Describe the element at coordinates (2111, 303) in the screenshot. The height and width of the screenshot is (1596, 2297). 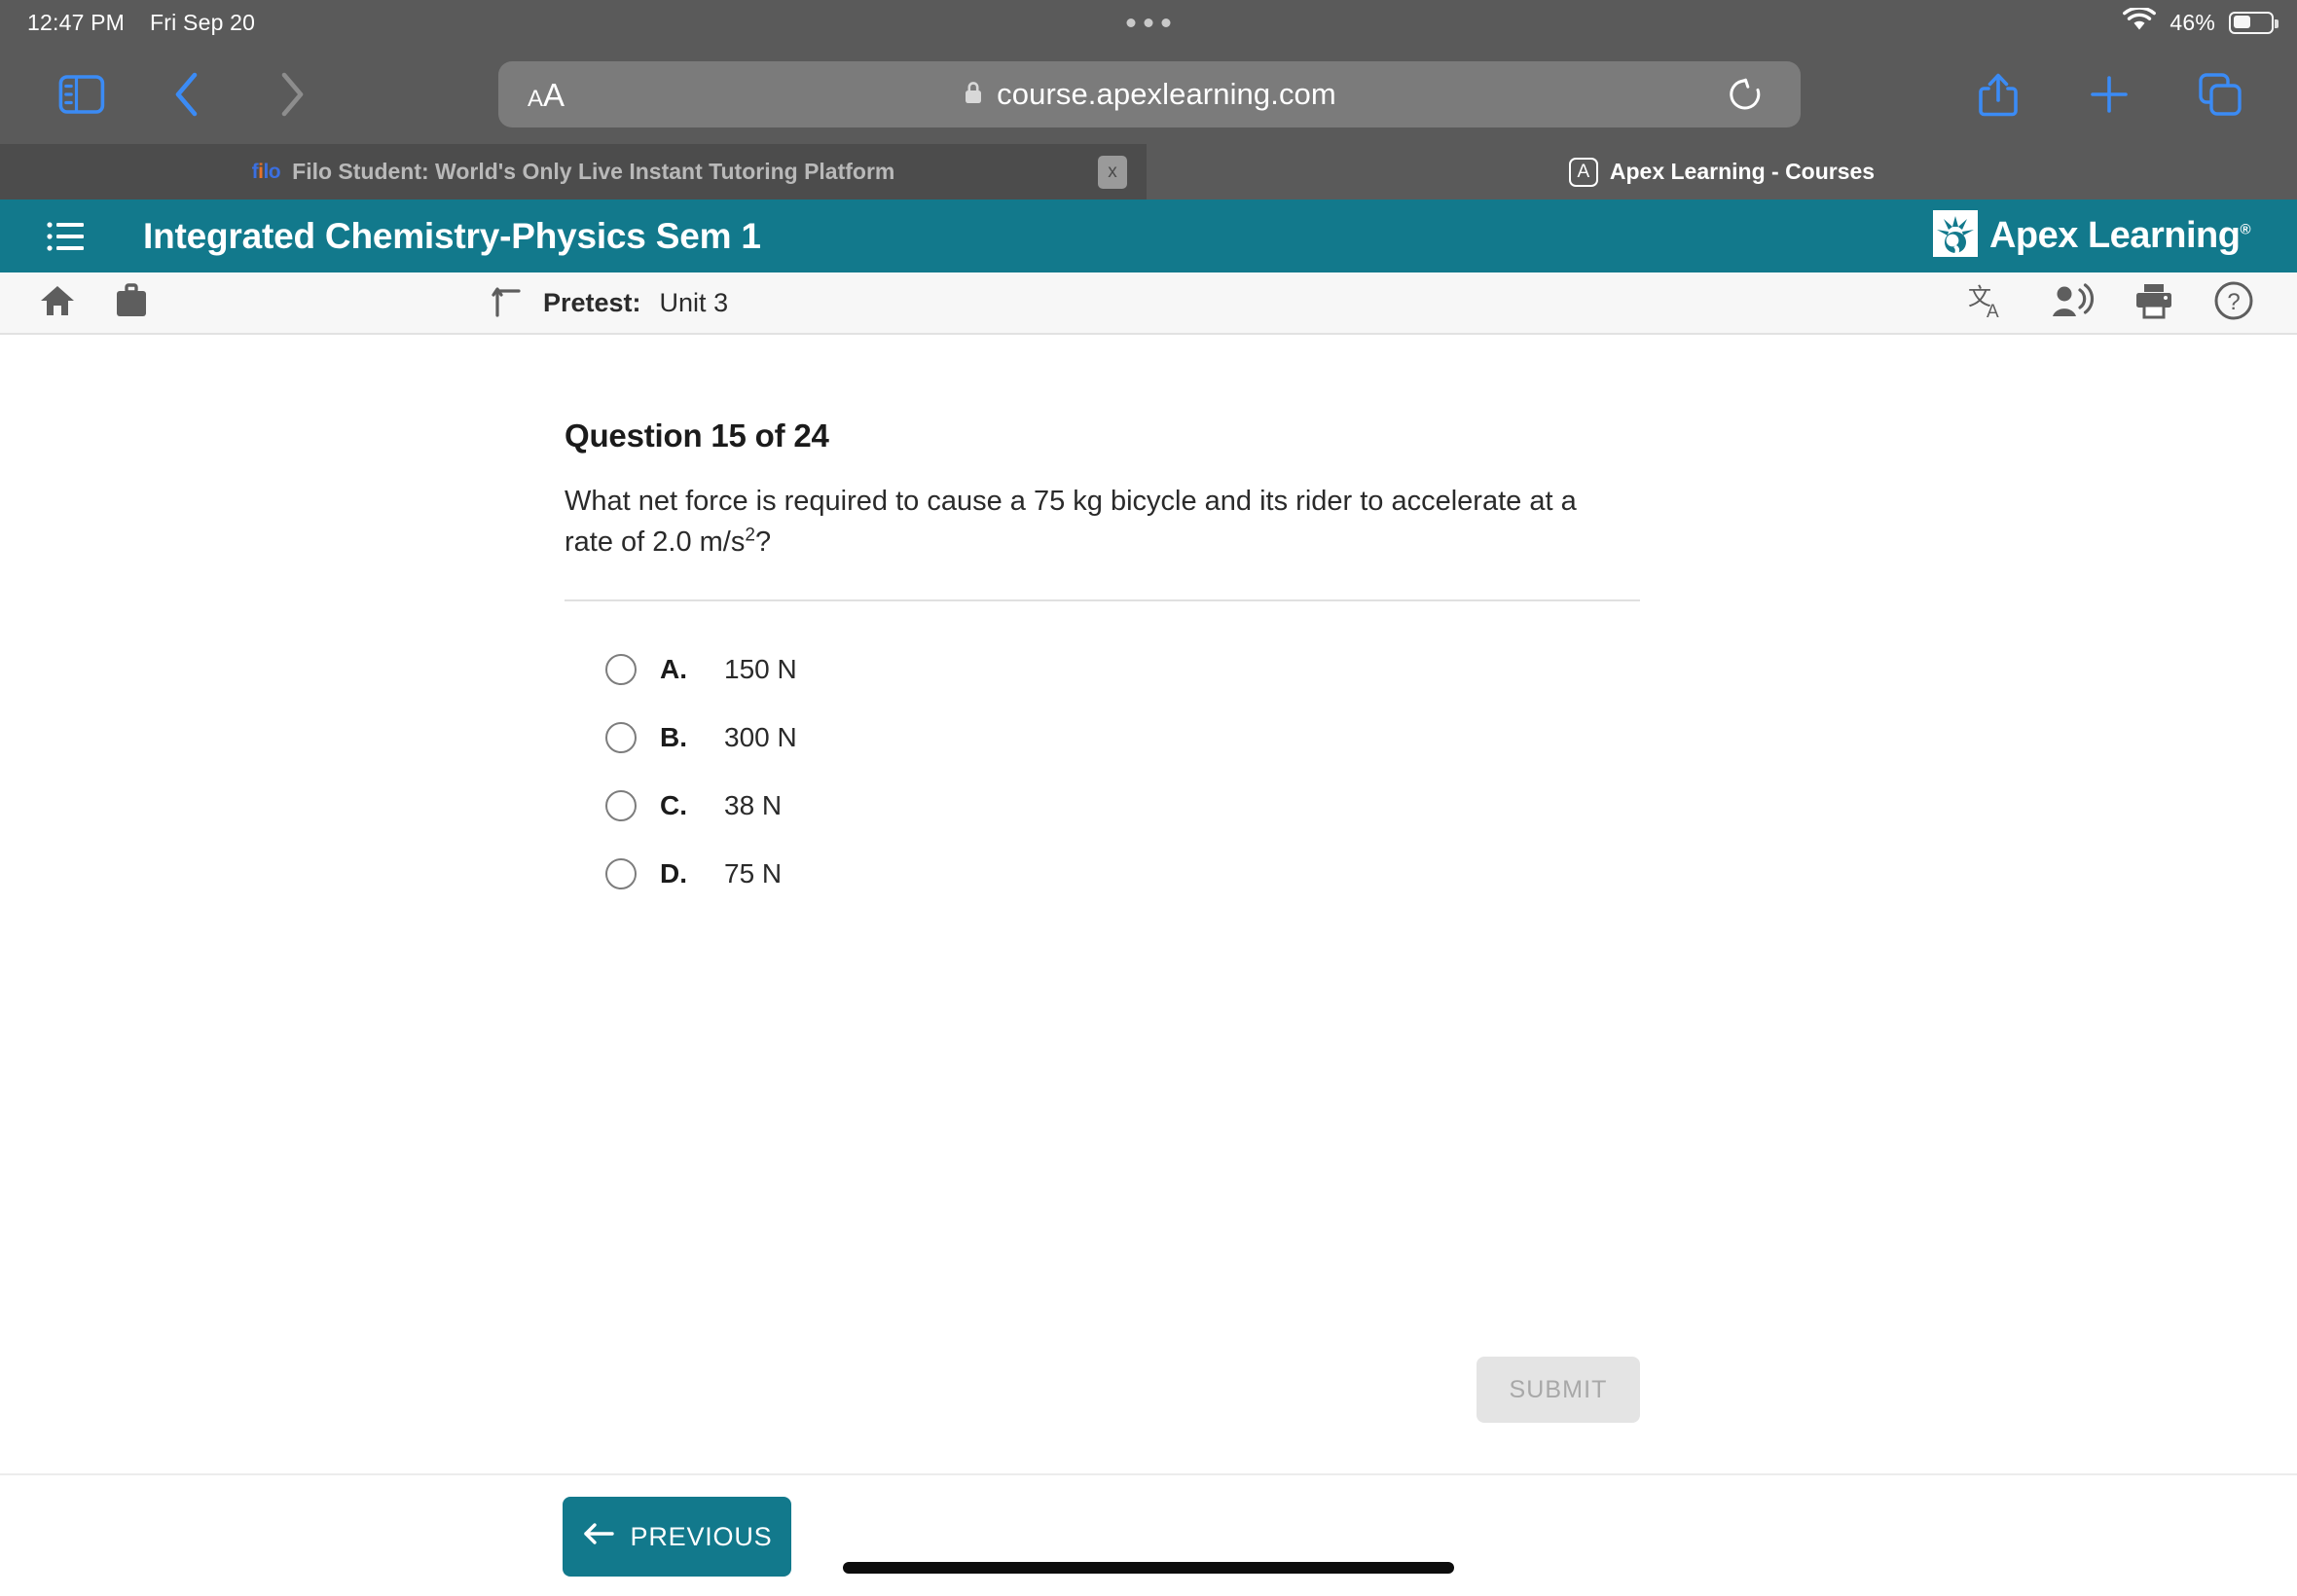
I see `activity-toolbar-right: 文 A ?` at that location.